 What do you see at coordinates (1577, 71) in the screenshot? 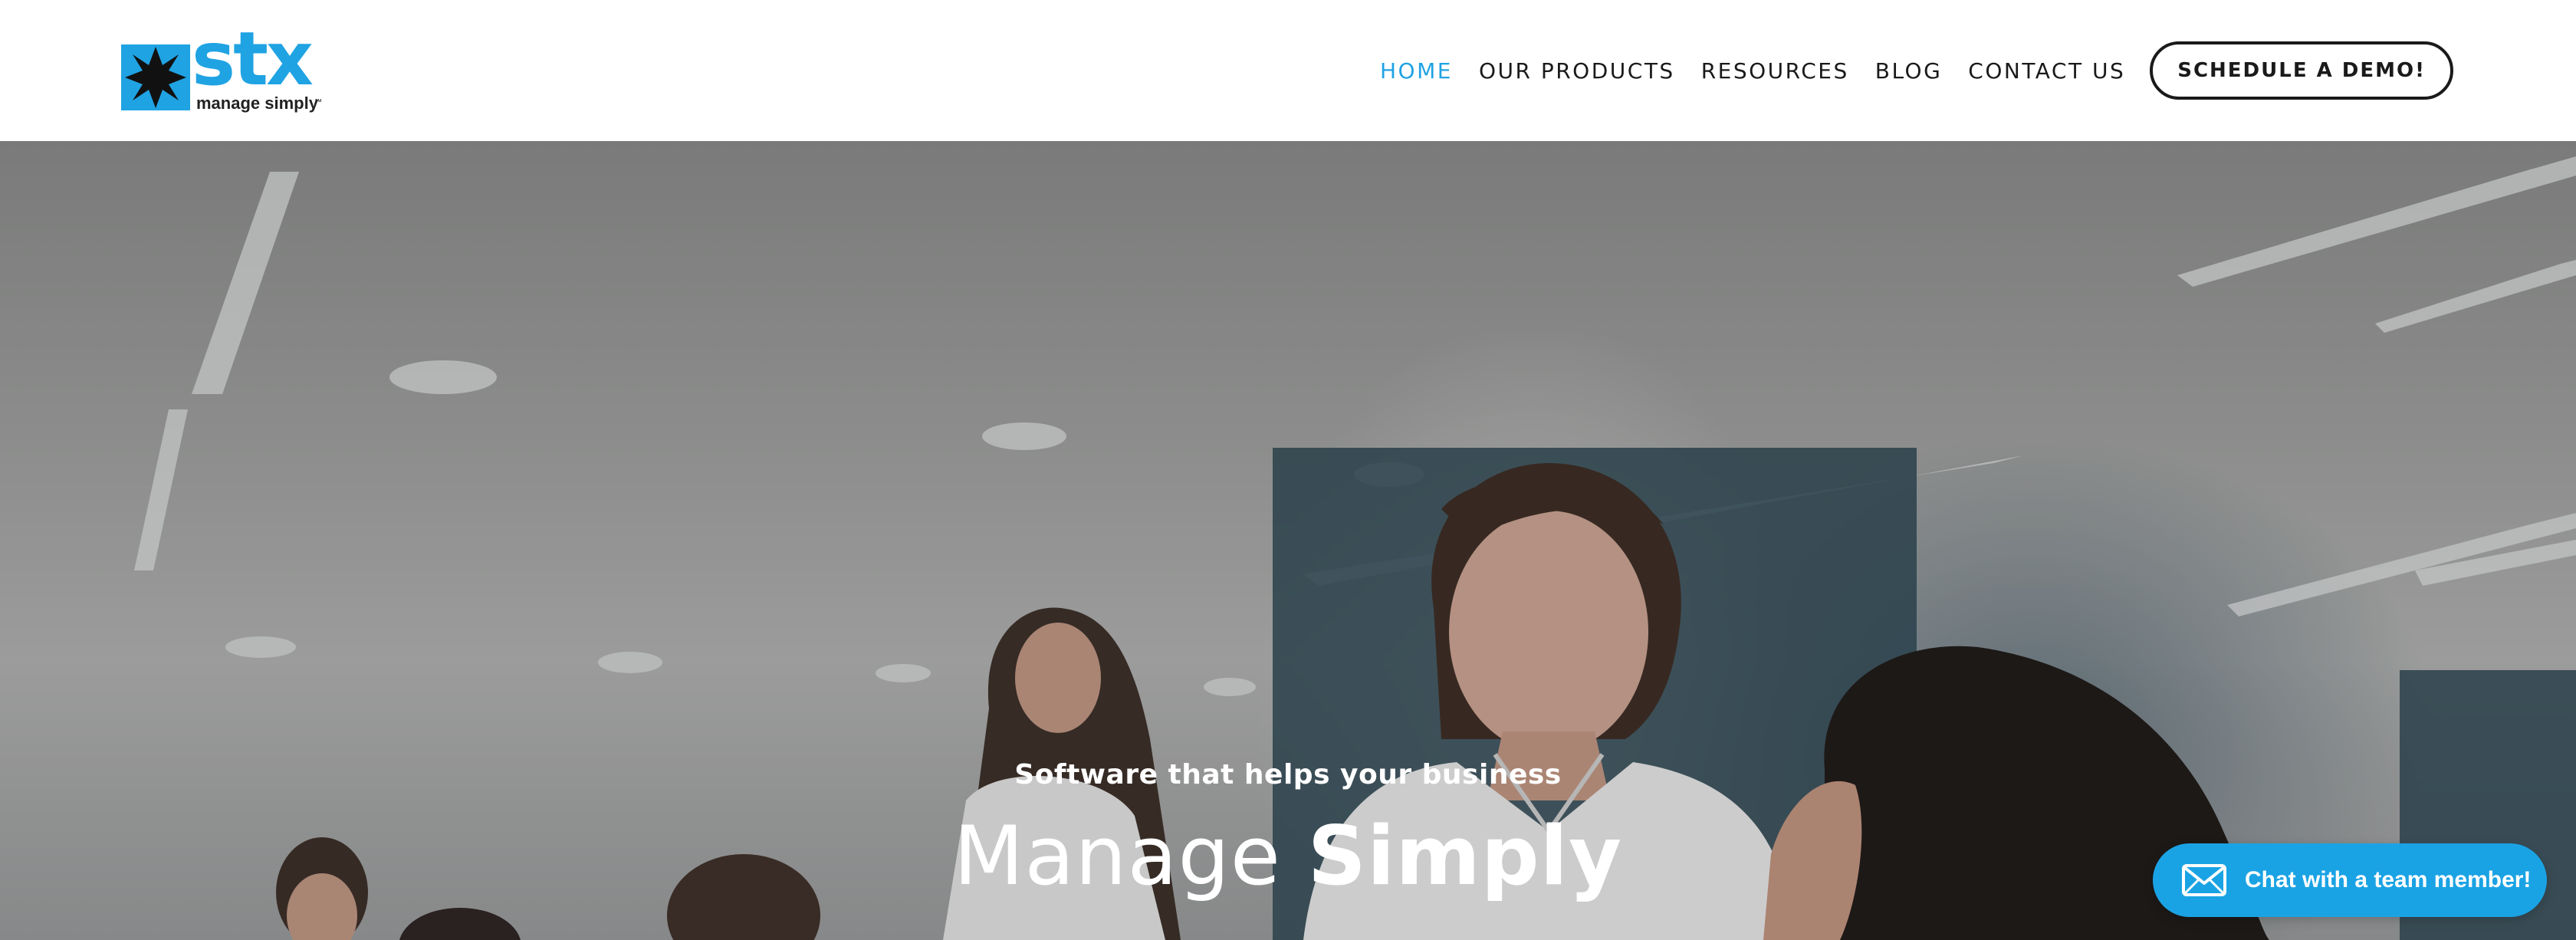
I see `nav-item-our-products: OUR PRODUCTS` at bounding box center [1577, 71].